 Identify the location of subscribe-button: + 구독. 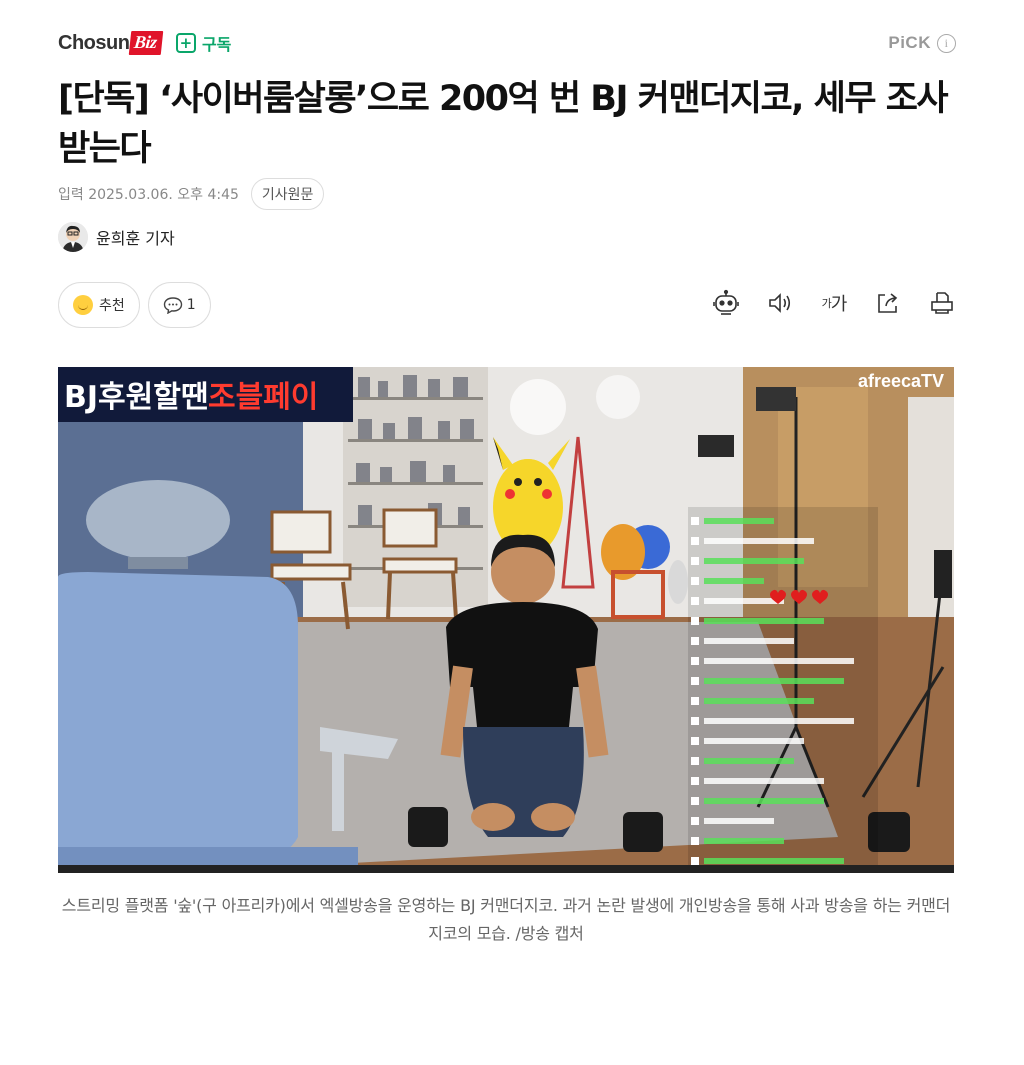
(203, 43).